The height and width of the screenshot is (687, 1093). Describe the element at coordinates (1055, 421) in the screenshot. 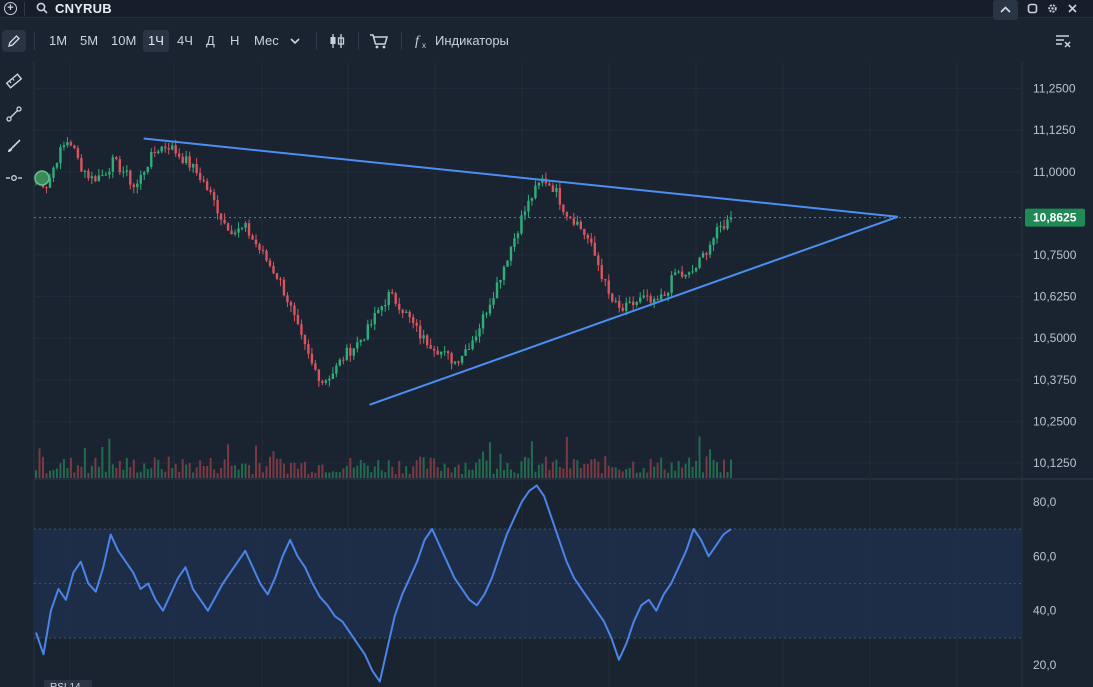

I see `price-tick-label: 10,2500` at that location.